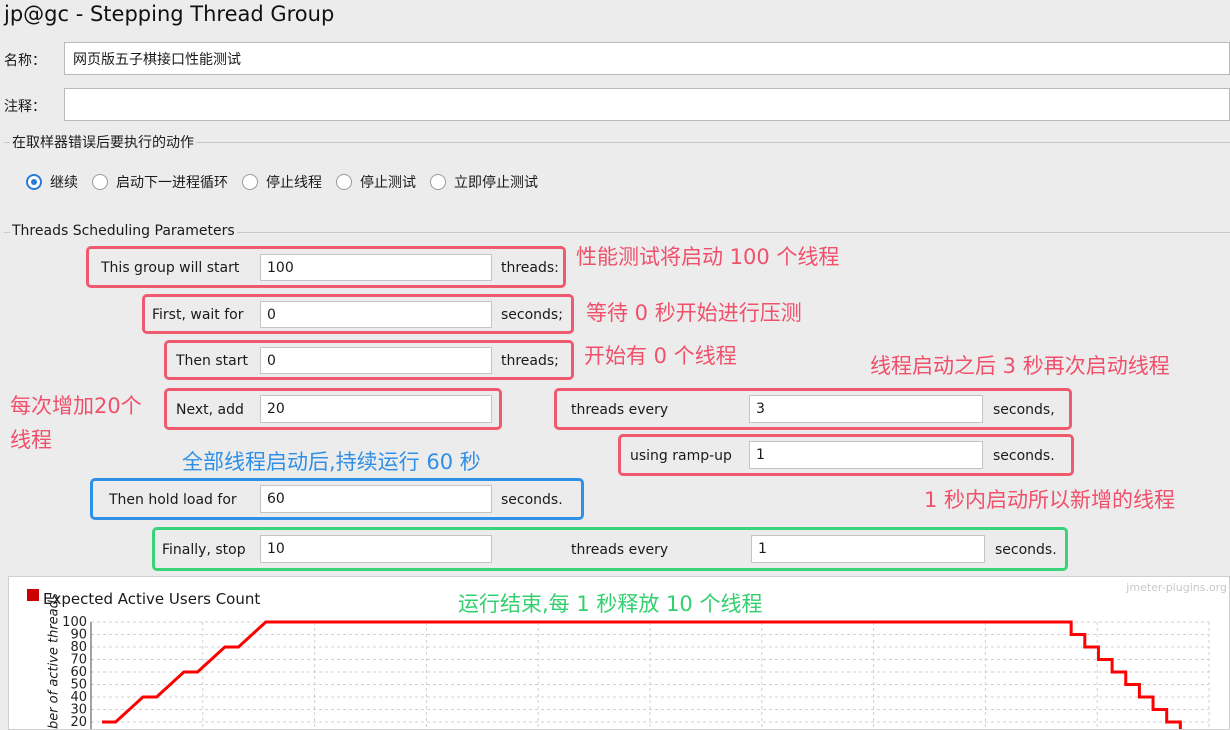  Describe the element at coordinates (34, 182) in the screenshot. I see `radio-continue` at that location.